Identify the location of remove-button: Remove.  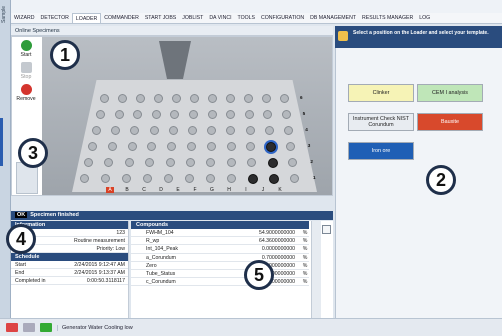
(26, 93).